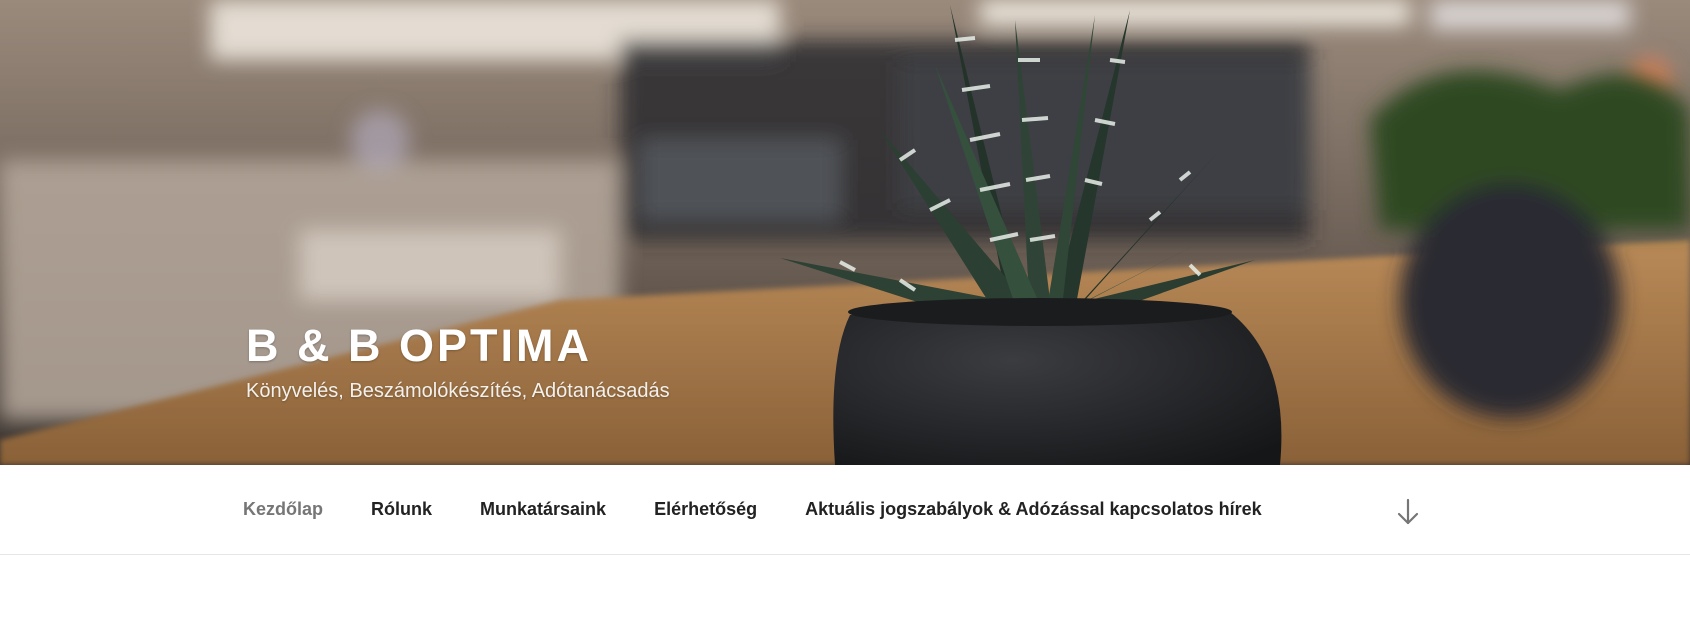 The height and width of the screenshot is (643, 1690). What do you see at coordinates (458, 346) in the screenshot?
I see `site-title: B & B OPTIMA` at bounding box center [458, 346].